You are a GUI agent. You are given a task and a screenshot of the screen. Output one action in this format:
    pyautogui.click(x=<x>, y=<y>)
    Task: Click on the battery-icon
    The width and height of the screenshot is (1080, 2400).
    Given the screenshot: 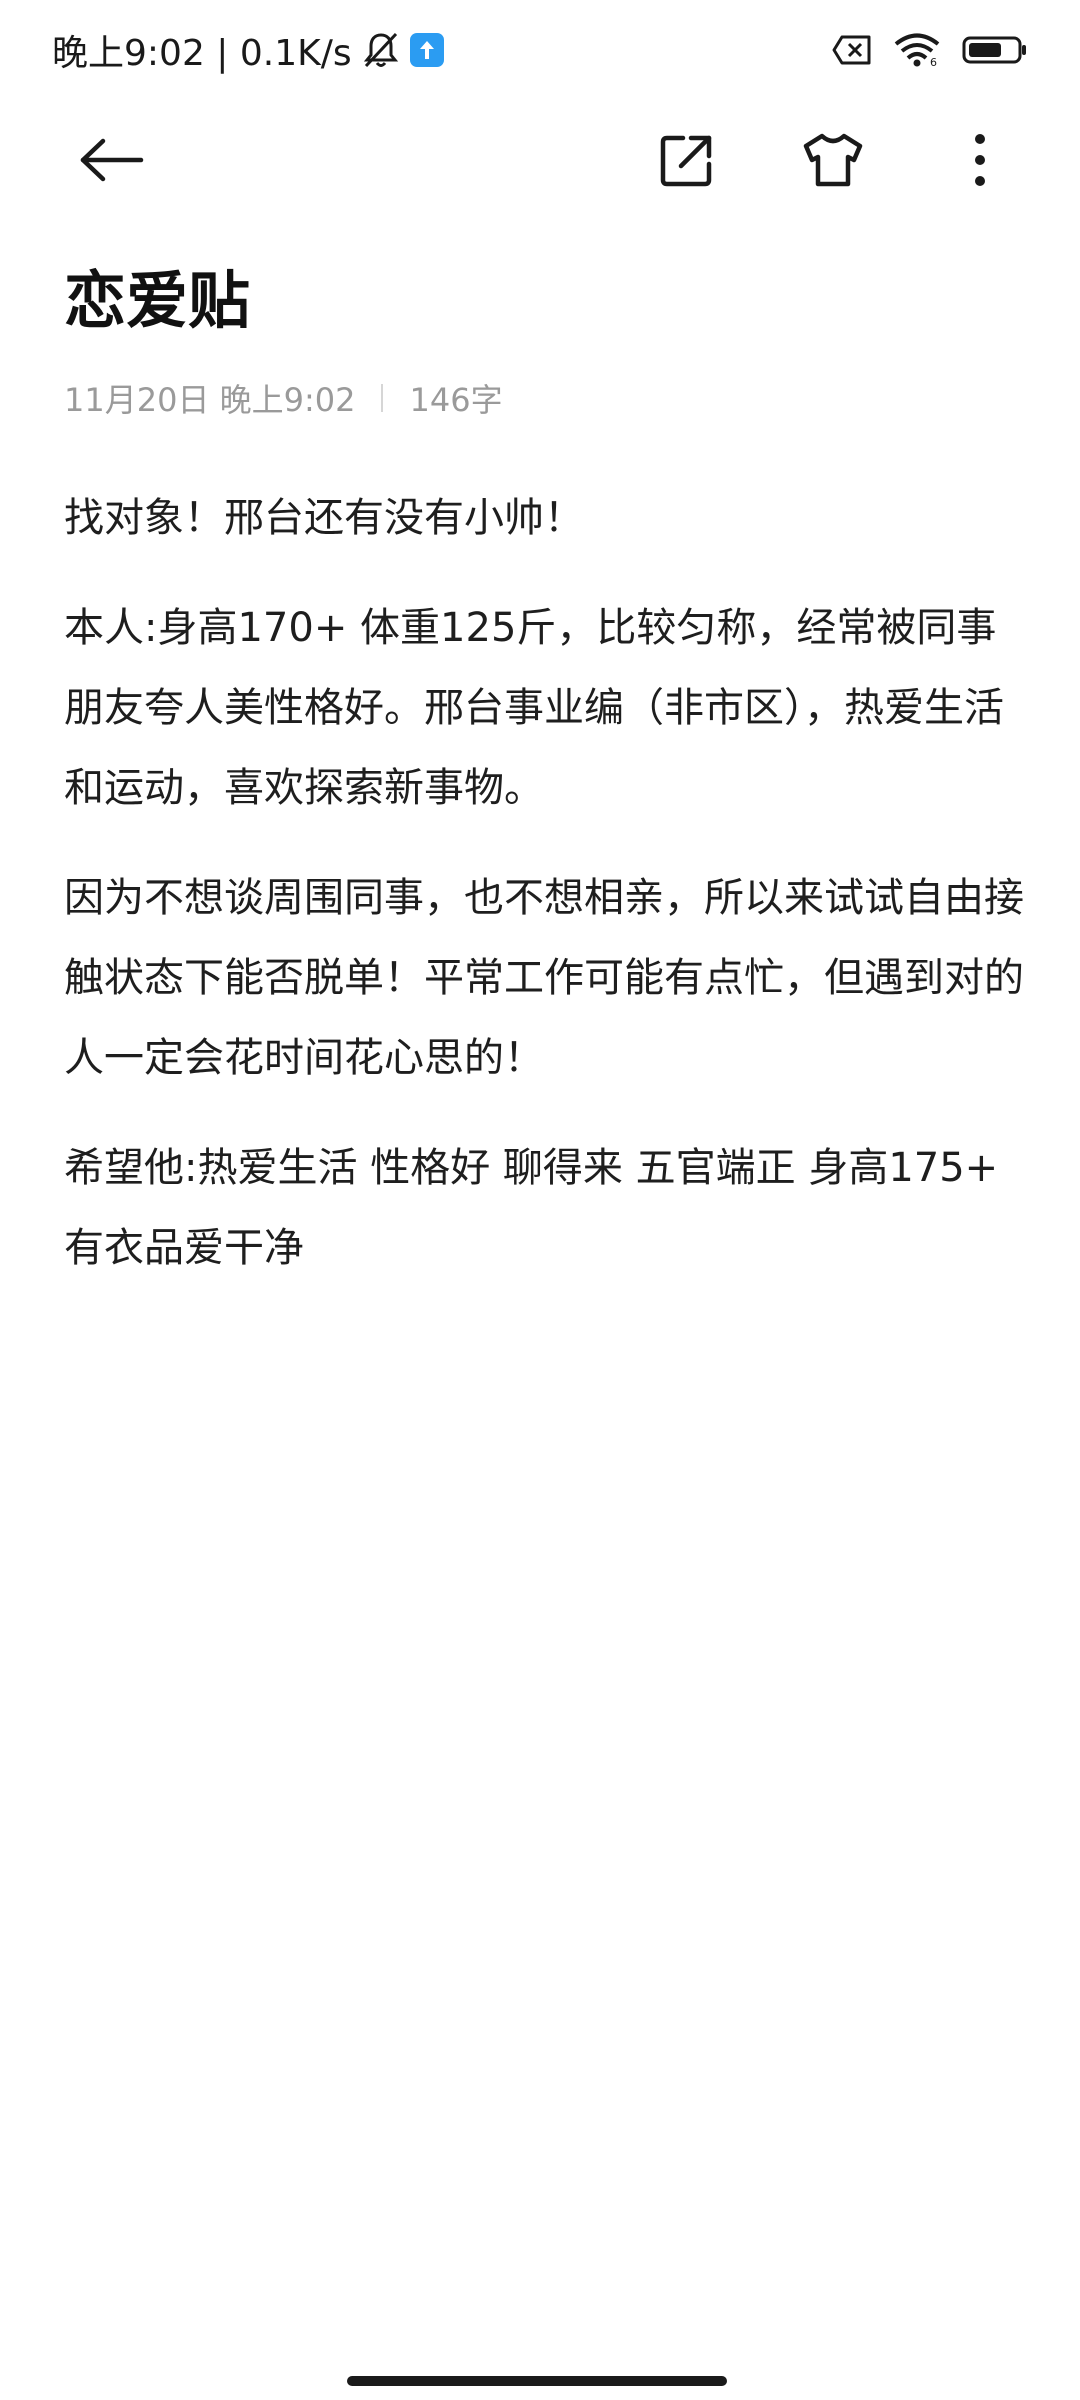 What is the action you would take?
    pyautogui.click(x=995, y=50)
    